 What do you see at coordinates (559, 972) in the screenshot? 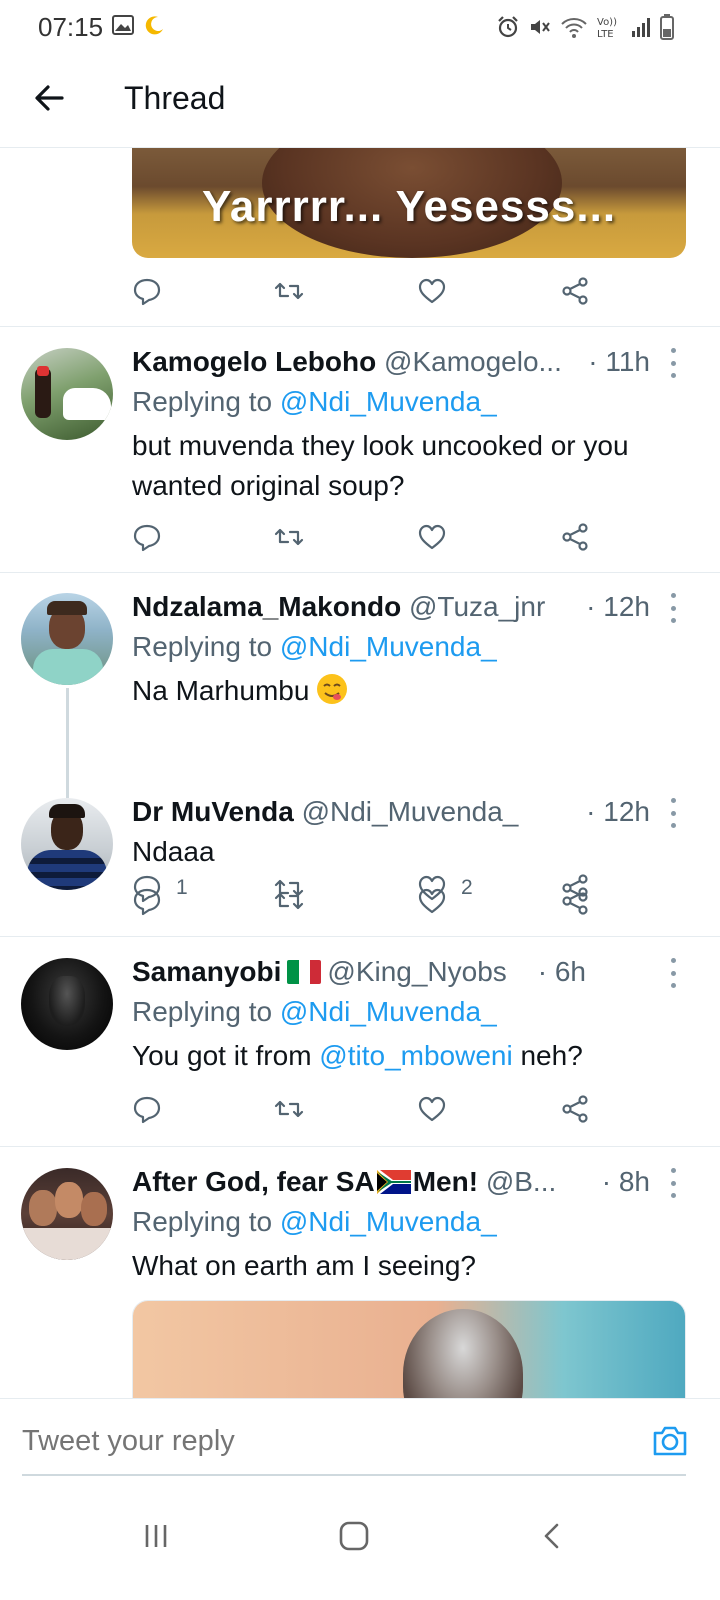
I see `tweet-time: · 6h` at bounding box center [559, 972].